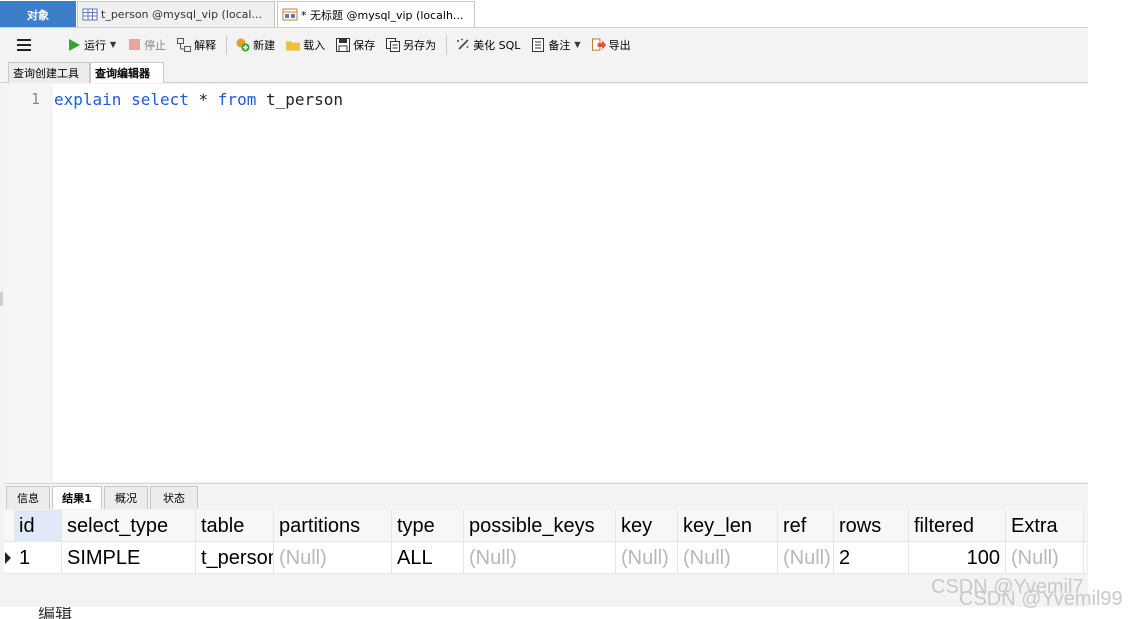 This screenshot has width=1133, height=619. I want to click on notes-dropdown-icon: ▼, so click(577, 44).